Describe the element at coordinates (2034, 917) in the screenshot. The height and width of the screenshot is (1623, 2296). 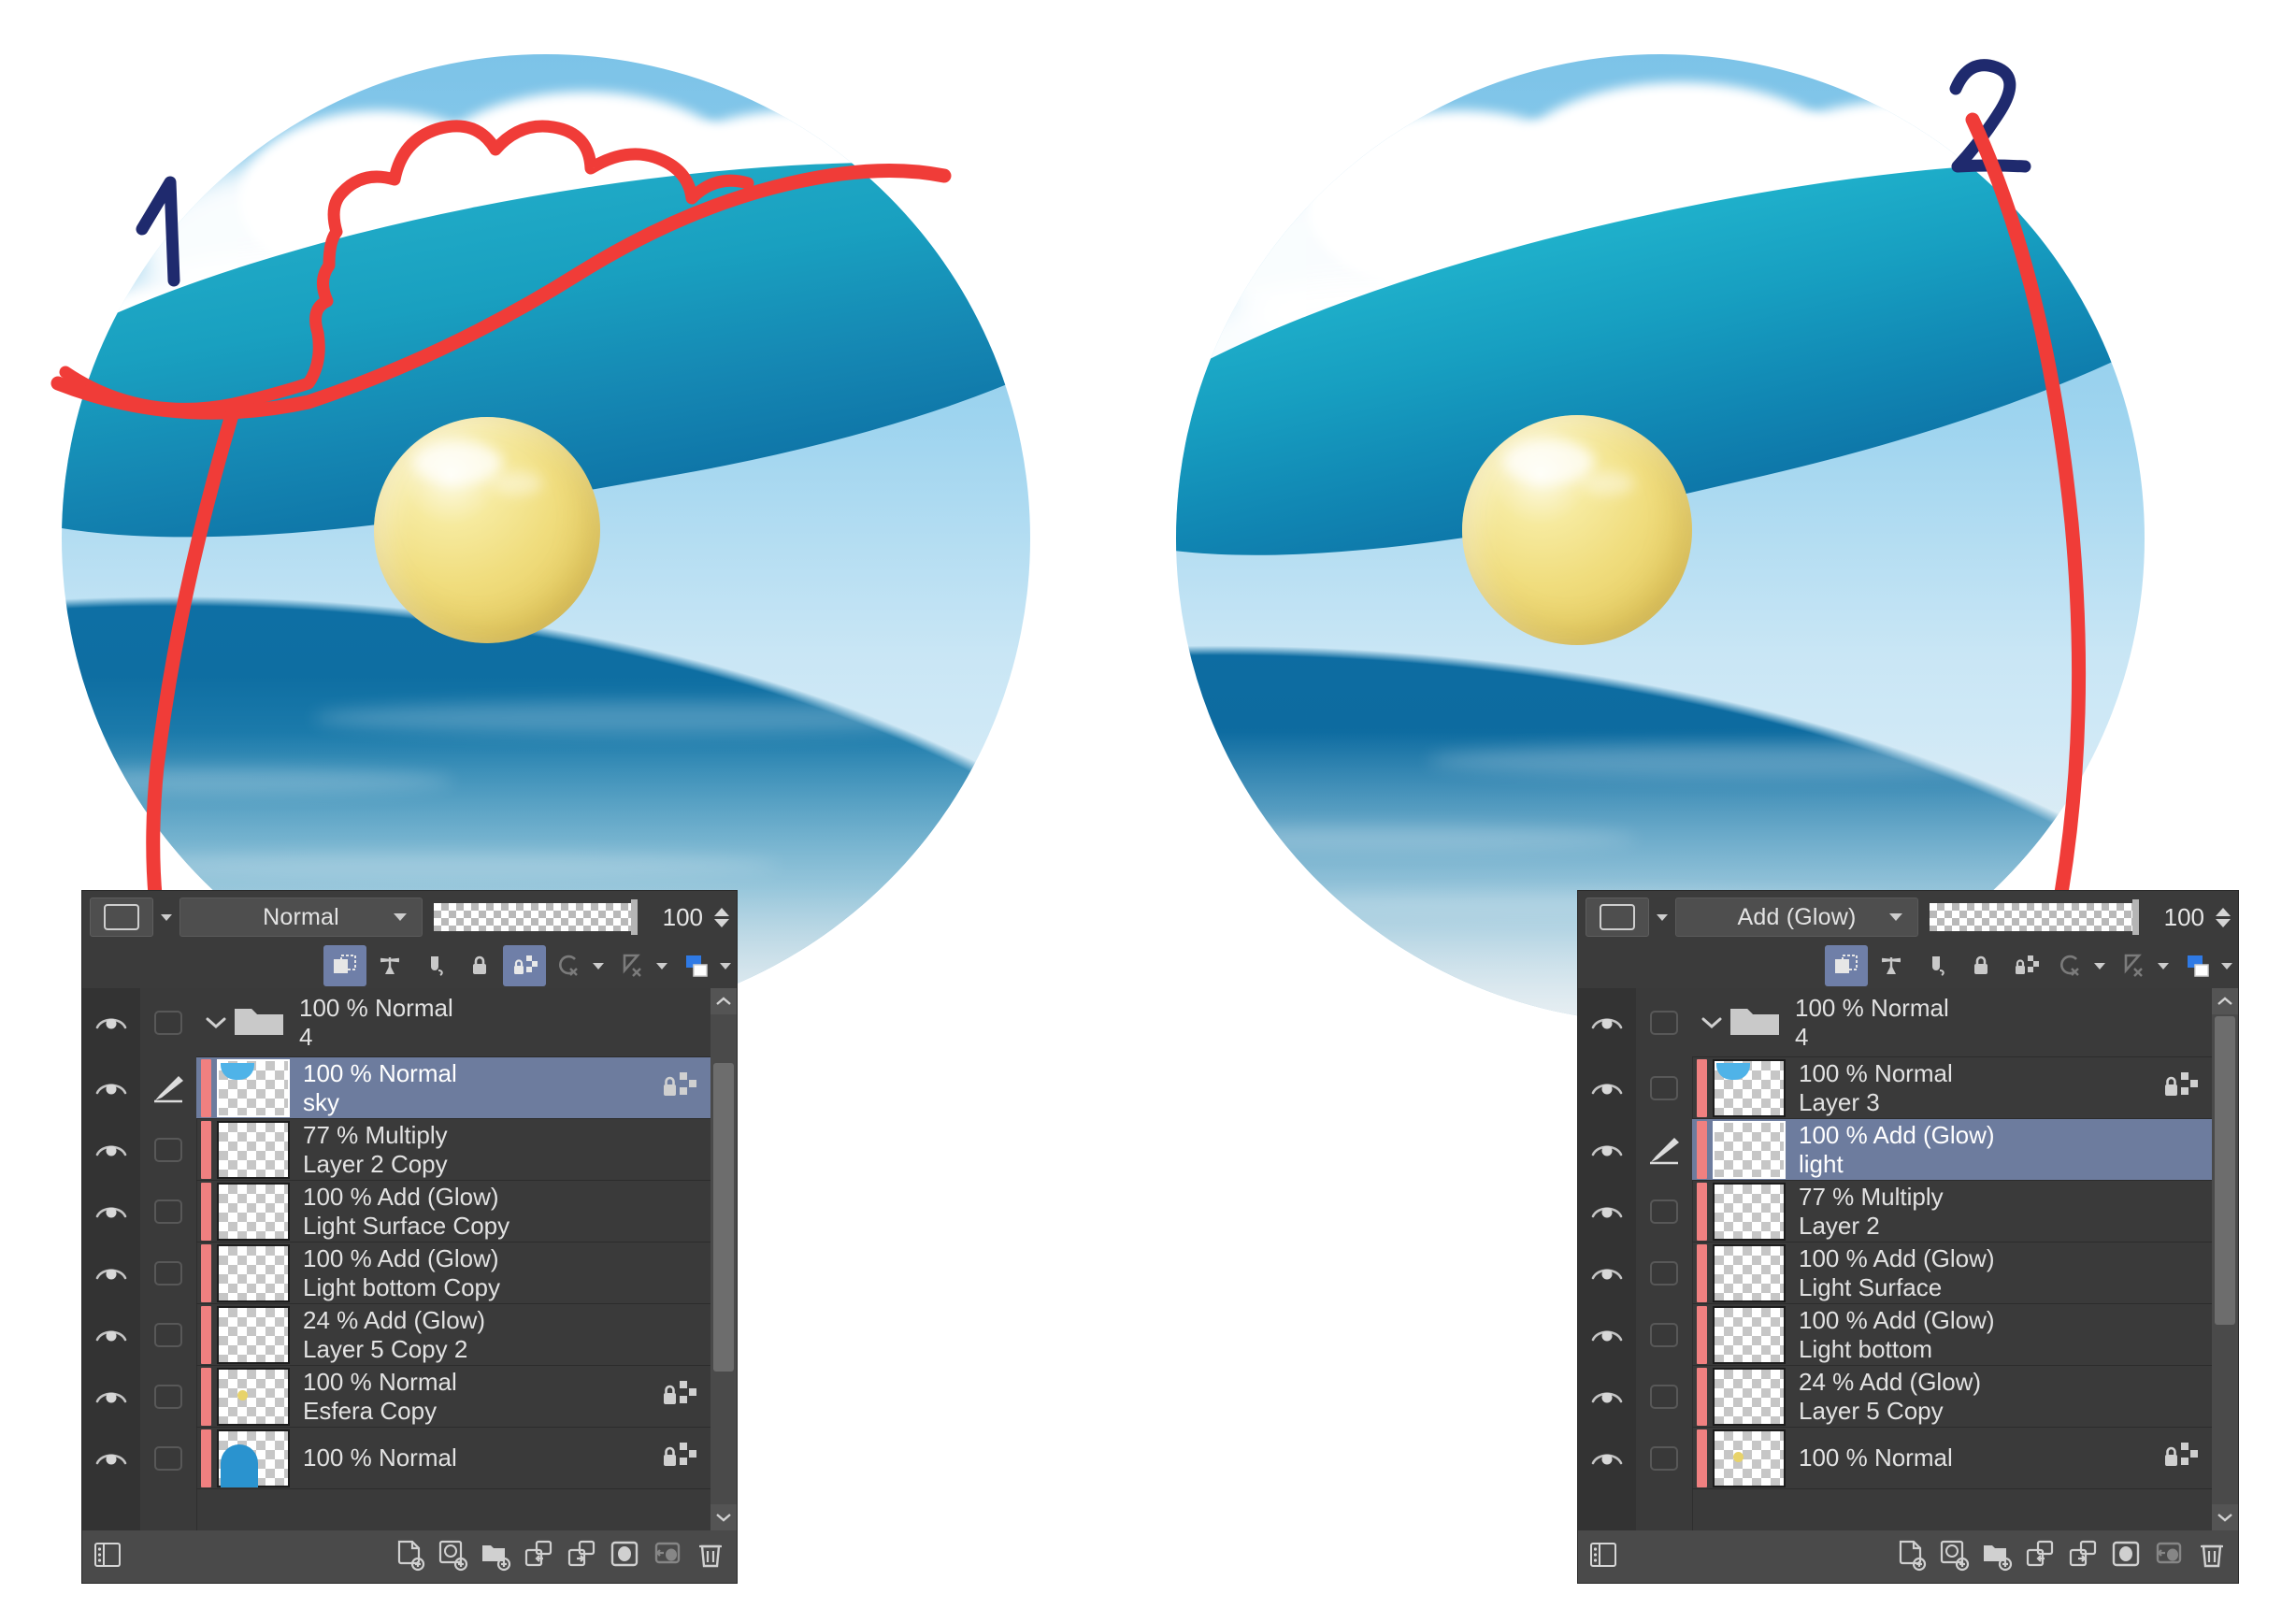
I see `opacity-slider` at that location.